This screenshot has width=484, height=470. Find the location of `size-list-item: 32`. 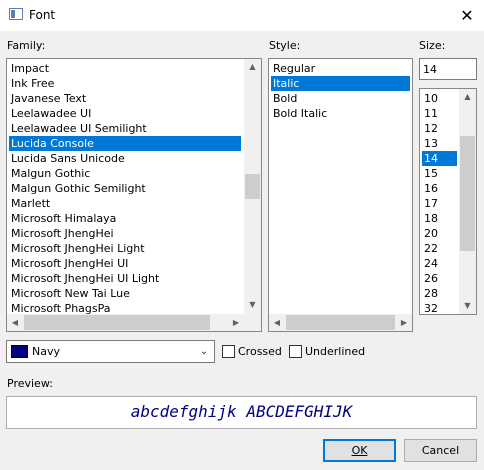

size-list-item: 32 is located at coordinates (439, 307).